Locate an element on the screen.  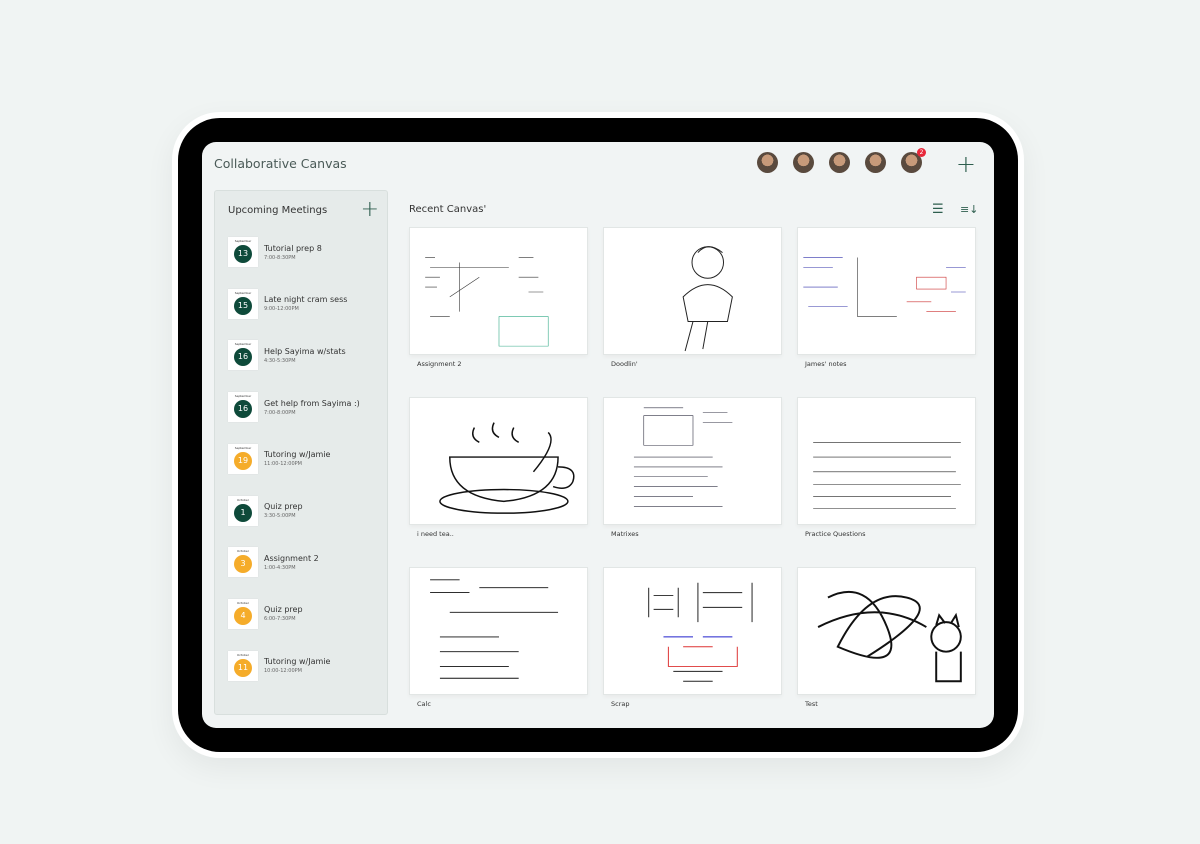
calendar-date-icon: October 1 is located at coordinates (243, 510).